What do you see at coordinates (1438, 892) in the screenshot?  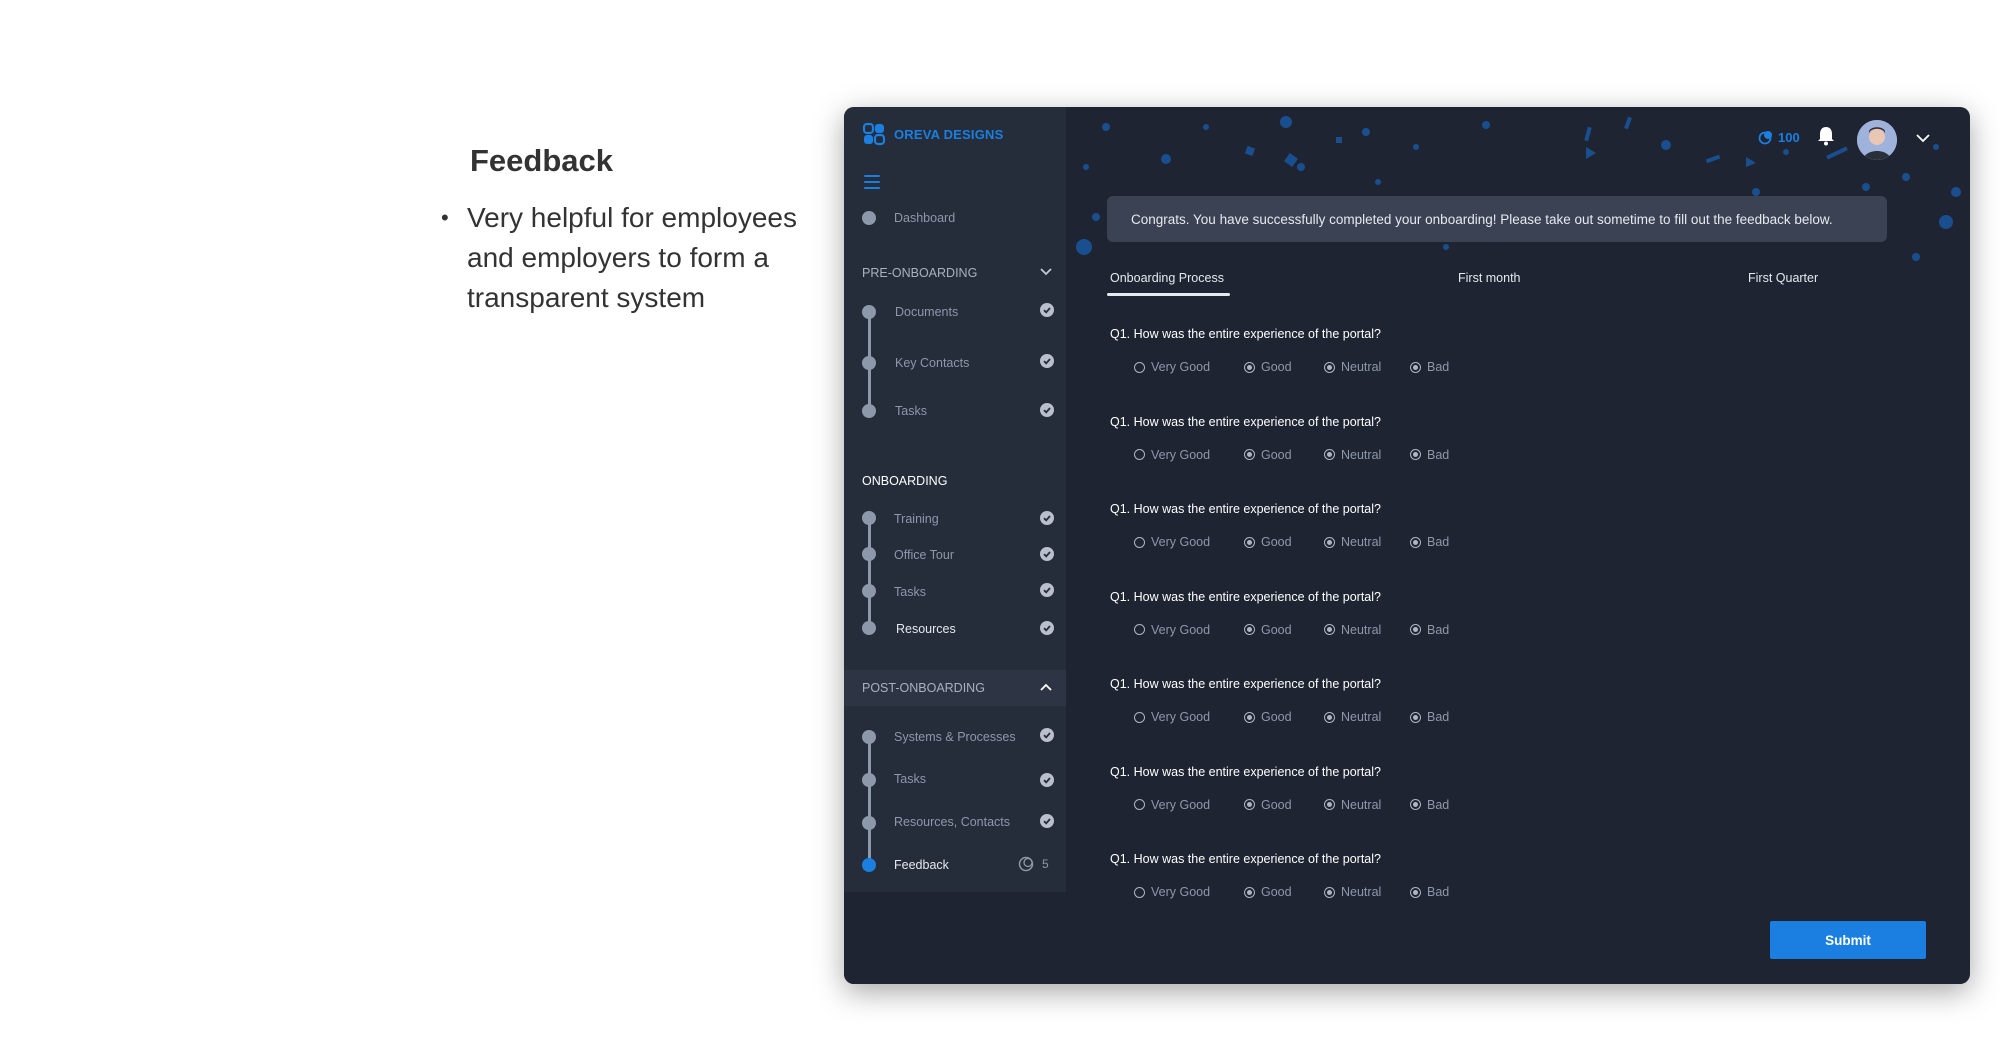 I see `radio-label: Bad` at bounding box center [1438, 892].